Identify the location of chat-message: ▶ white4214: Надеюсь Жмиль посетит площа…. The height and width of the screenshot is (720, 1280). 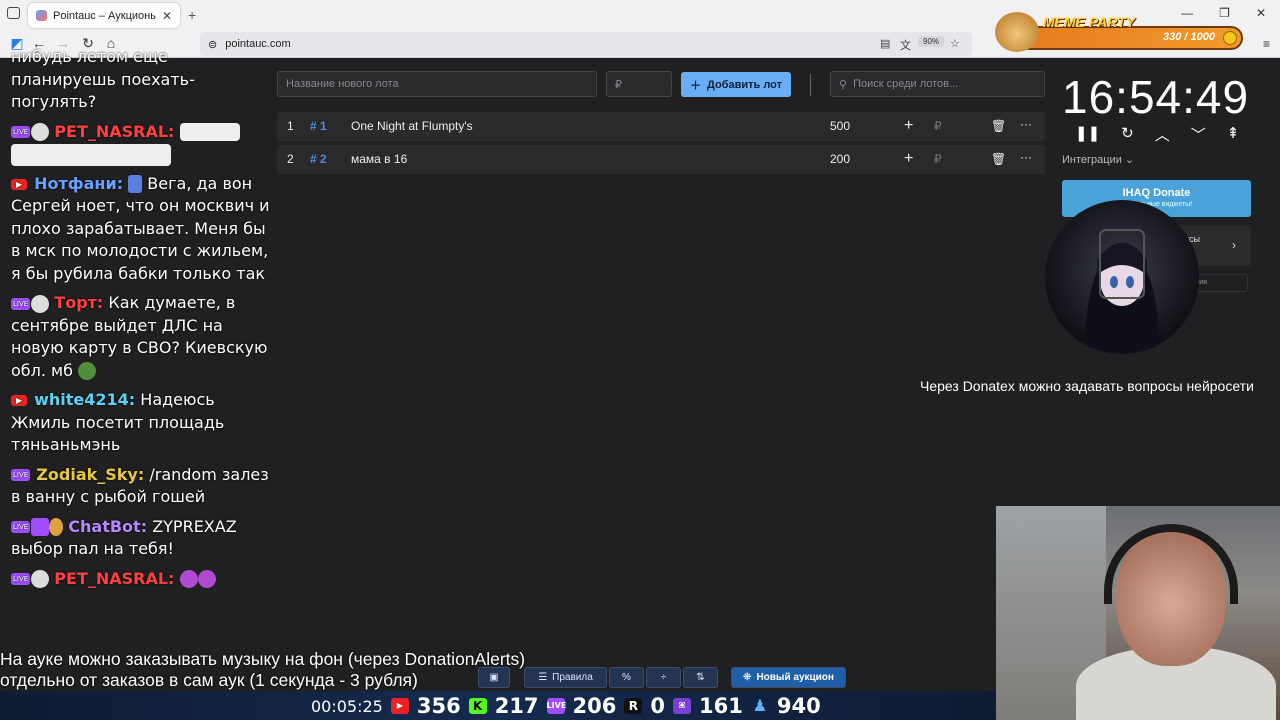
(137, 423).